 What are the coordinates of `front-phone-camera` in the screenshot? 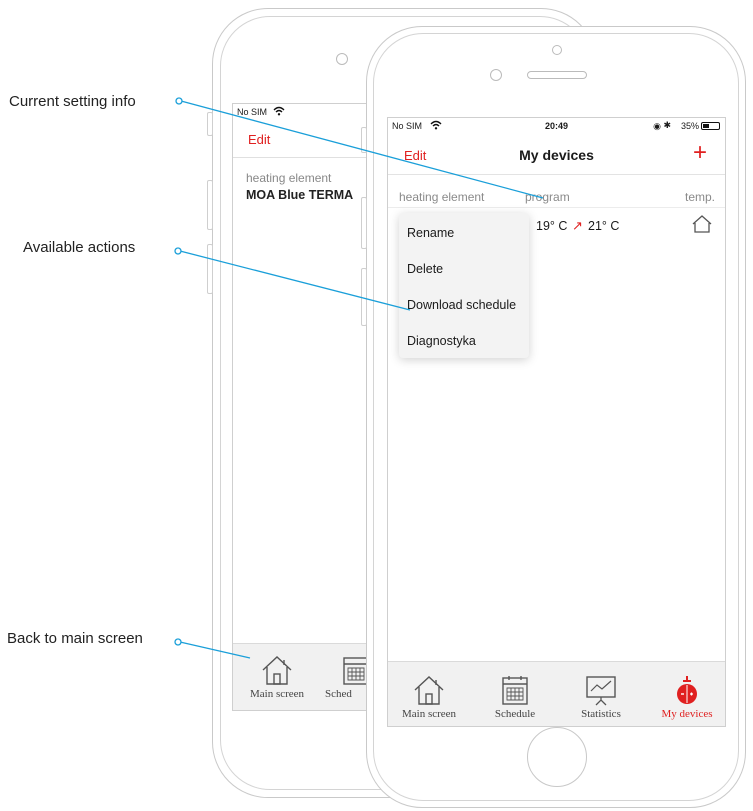 It's located at (496, 75).